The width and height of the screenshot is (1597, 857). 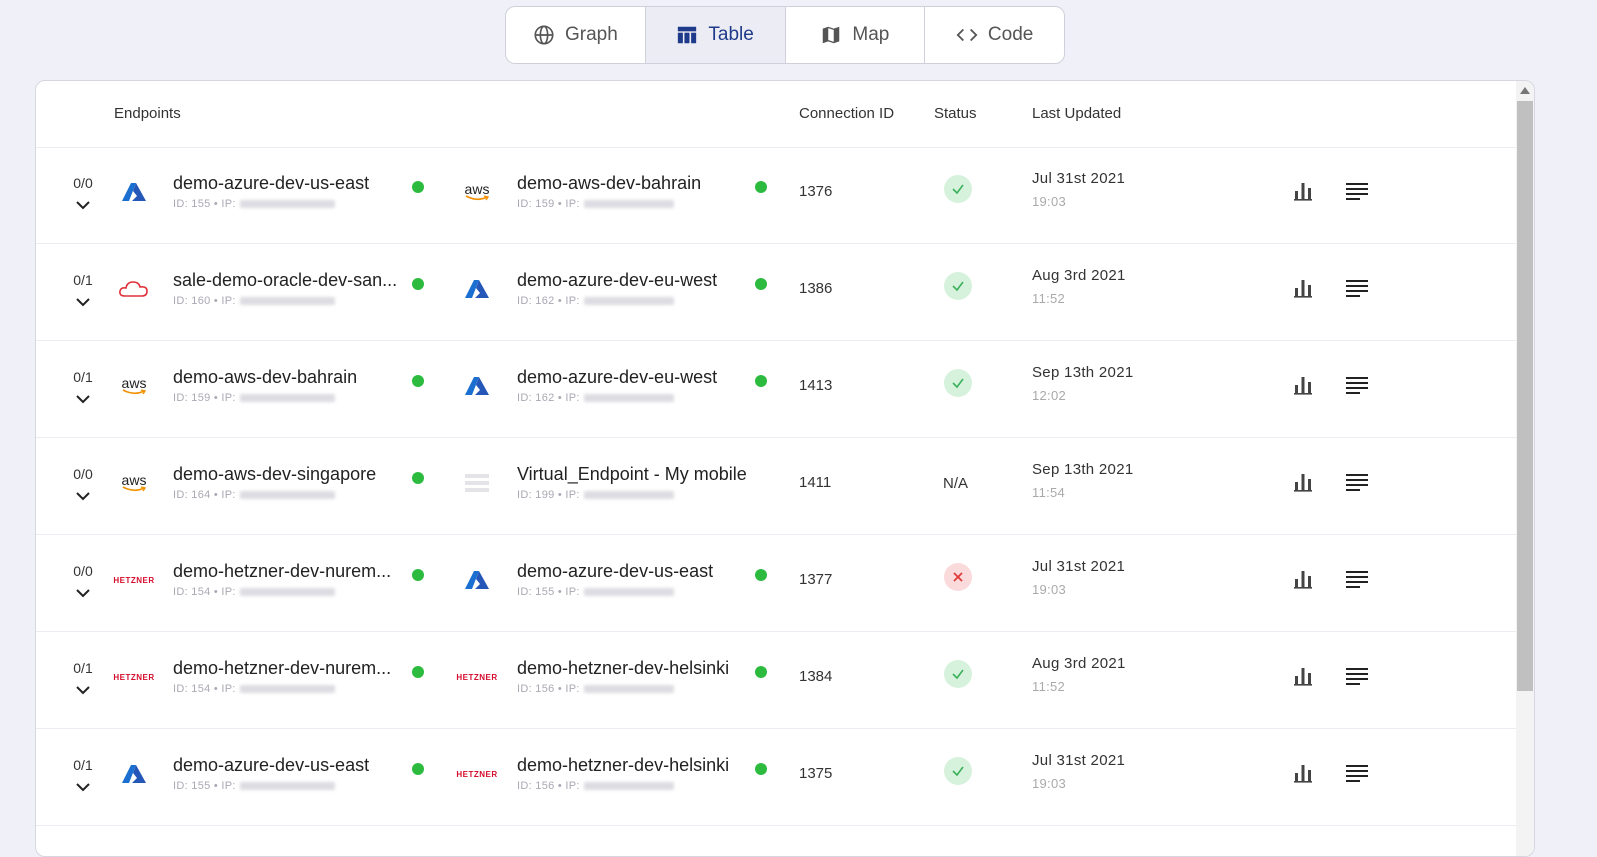 What do you see at coordinates (477, 192) in the screenshot?
I see `aws-logo-icon: aws` at bounding box center [477, 192].